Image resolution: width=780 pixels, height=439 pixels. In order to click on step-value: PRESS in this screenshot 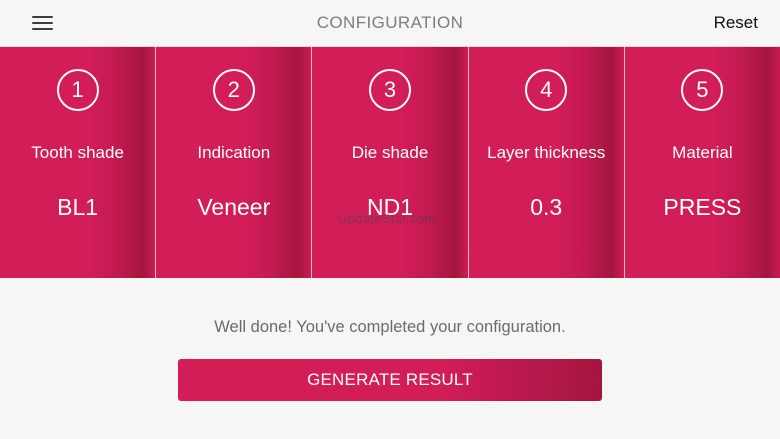, I will do `click(702, 207)`.